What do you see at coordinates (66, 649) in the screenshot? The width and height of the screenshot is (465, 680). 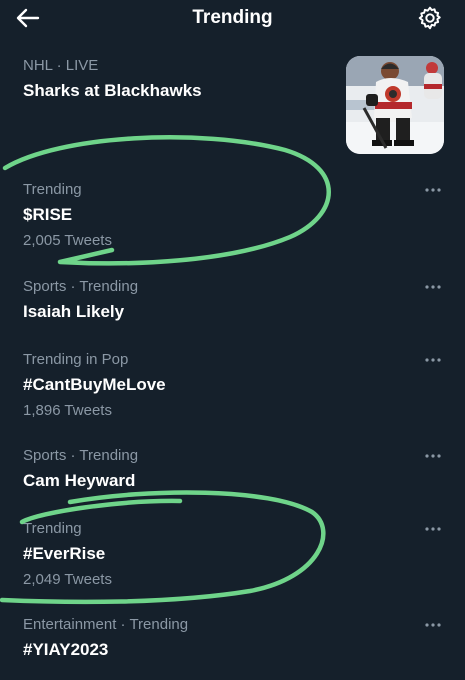 I see `trend-name: #YIAY2023` at bounding box center [66, 649].